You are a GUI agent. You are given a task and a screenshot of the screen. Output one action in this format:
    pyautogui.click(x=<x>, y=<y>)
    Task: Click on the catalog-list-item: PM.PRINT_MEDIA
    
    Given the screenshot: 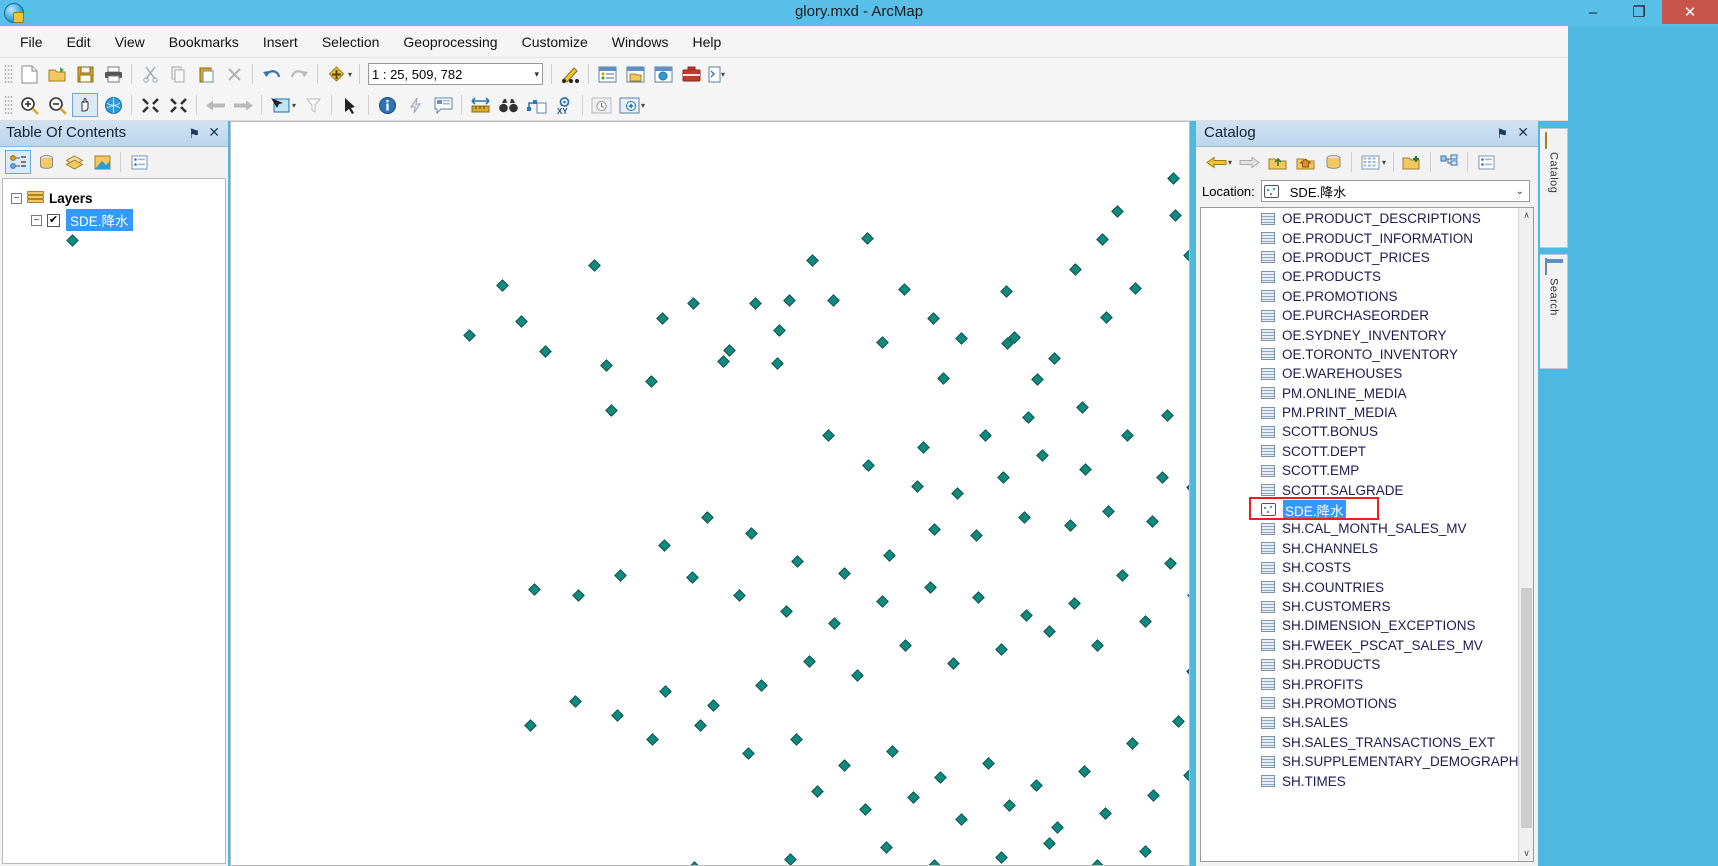 What is the action you would take?
    pyautogui.click(x=1360, y=412)
    